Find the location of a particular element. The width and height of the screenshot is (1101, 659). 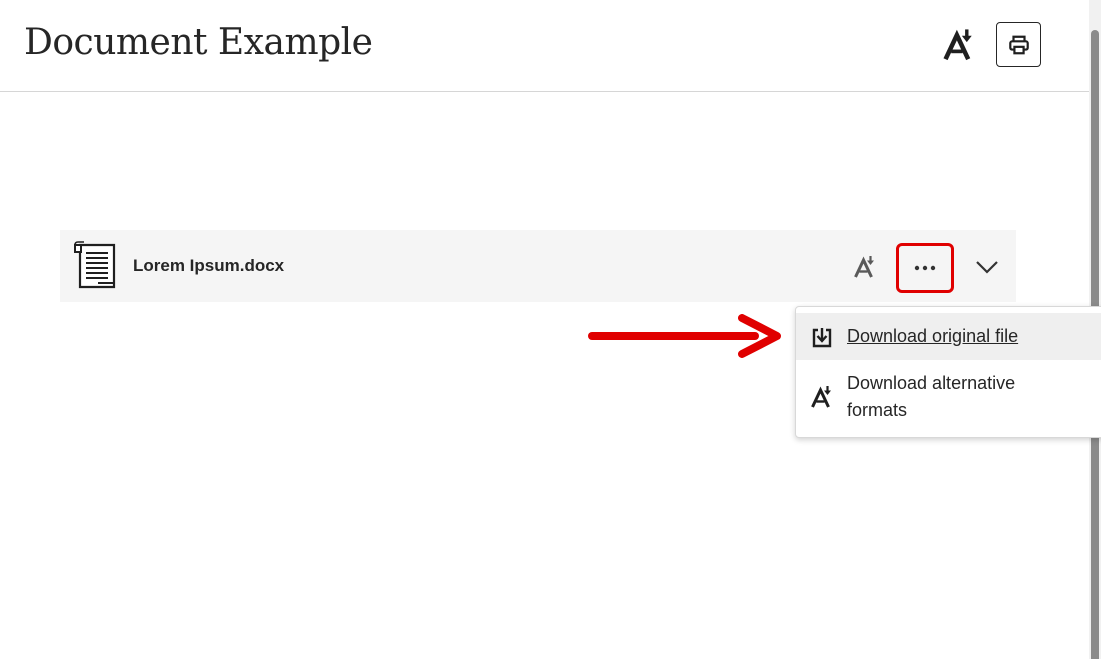

expand-button is located at coordinates (987, 267).